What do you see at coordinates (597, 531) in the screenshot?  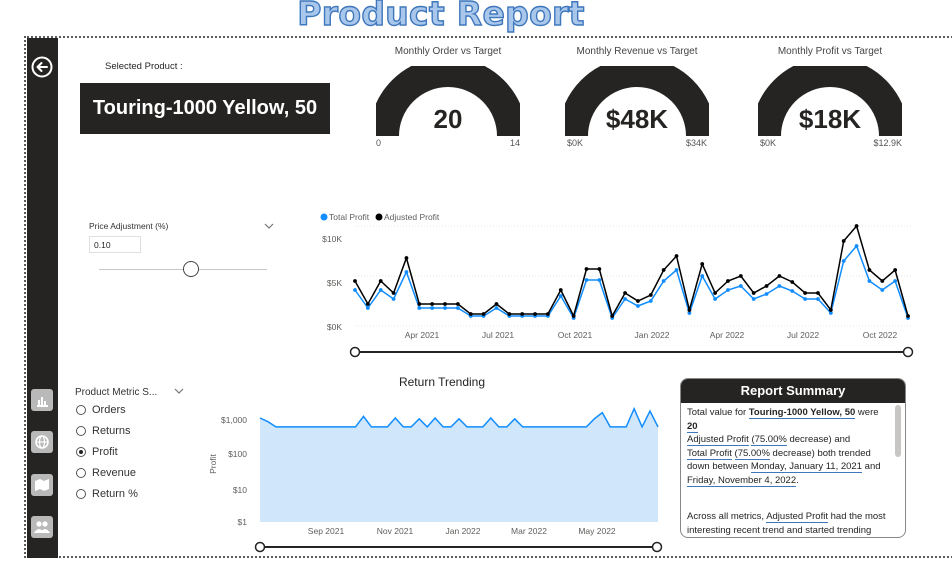 I see `x-tick: May 2022` at bounding box center [597, 531].